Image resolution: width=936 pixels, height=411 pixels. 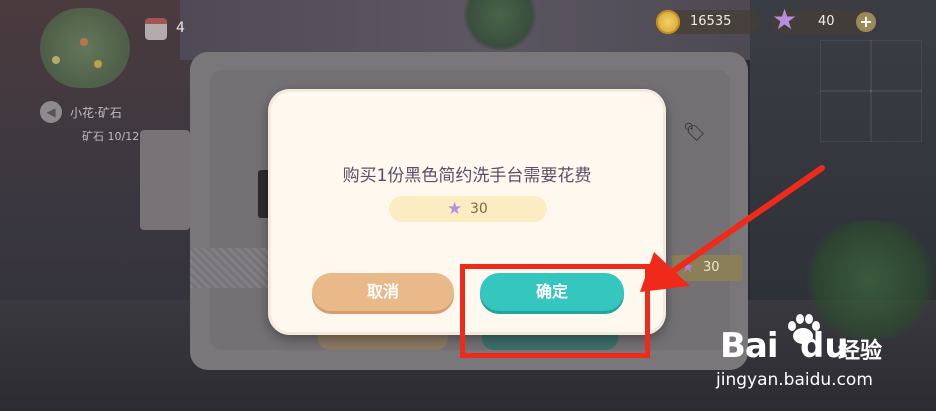 What do you see at coordinates (794, 380) in the screenshot?
I see `watermark-url: jingyan.baidu.com` at bounding box center [794, 380].